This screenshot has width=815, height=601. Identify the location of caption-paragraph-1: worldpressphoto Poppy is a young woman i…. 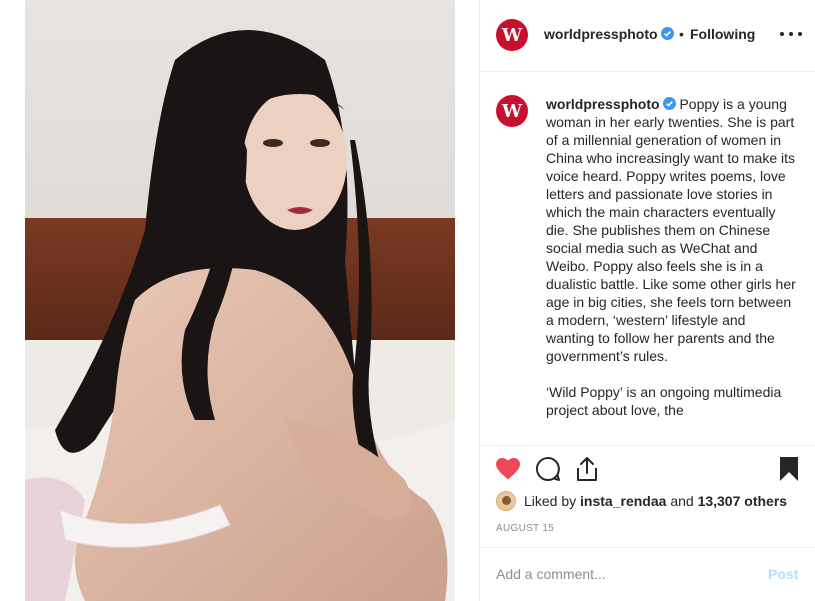
(671, 230).